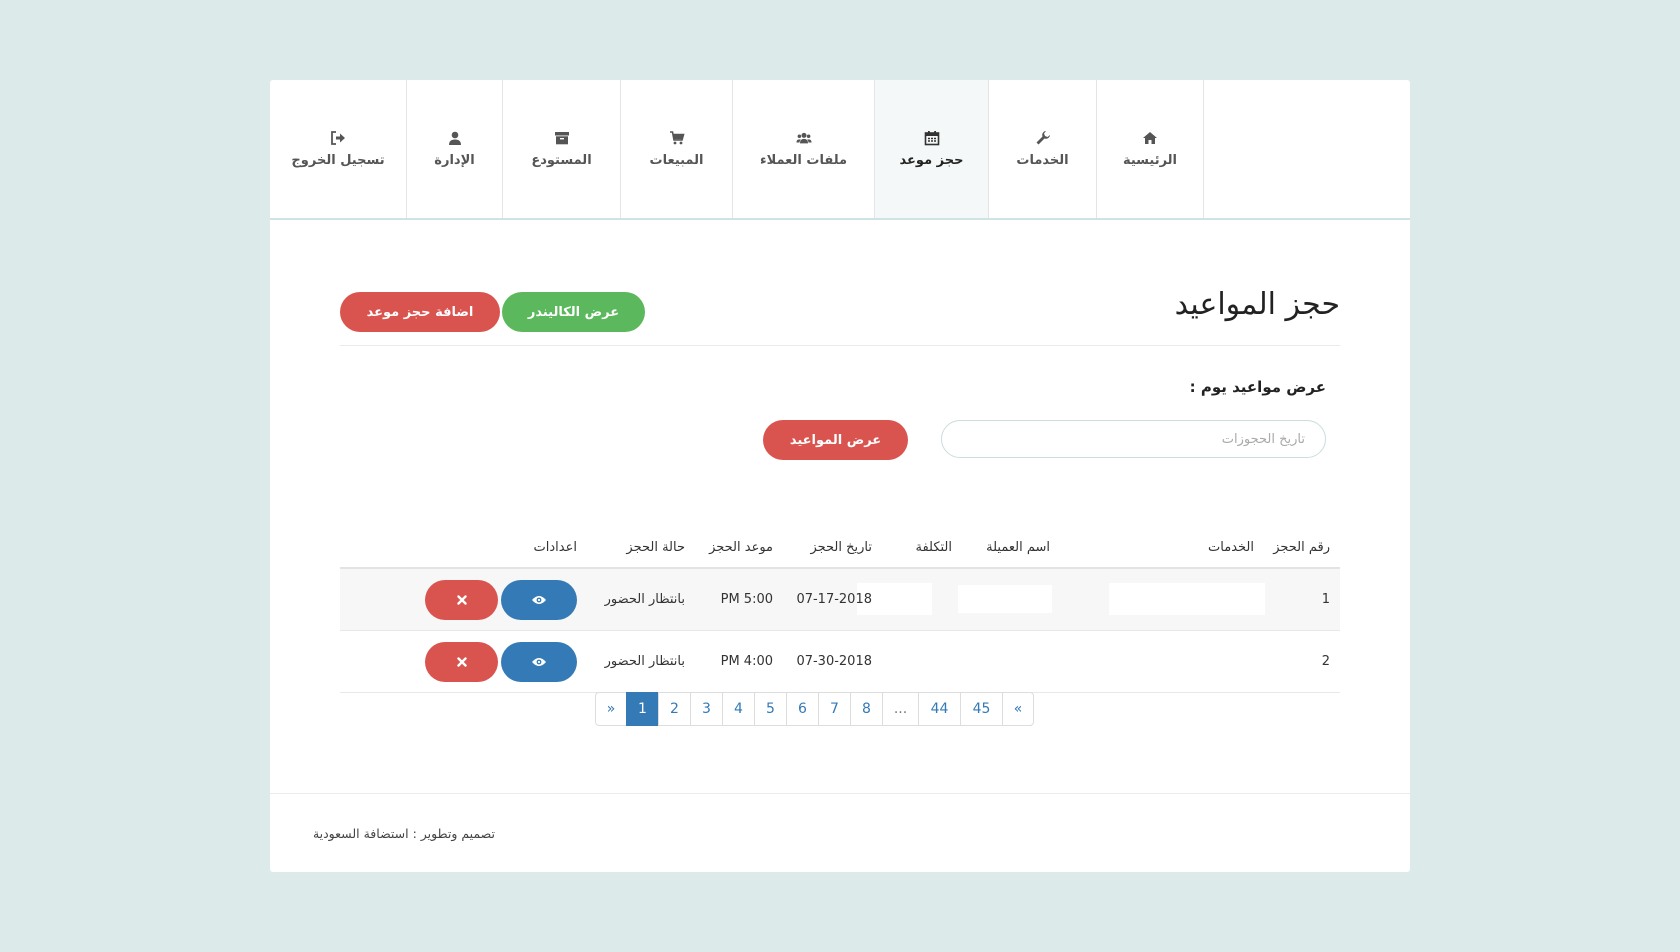  I want to click on nav-label-booking: حجز موعد, so click(931, 160).